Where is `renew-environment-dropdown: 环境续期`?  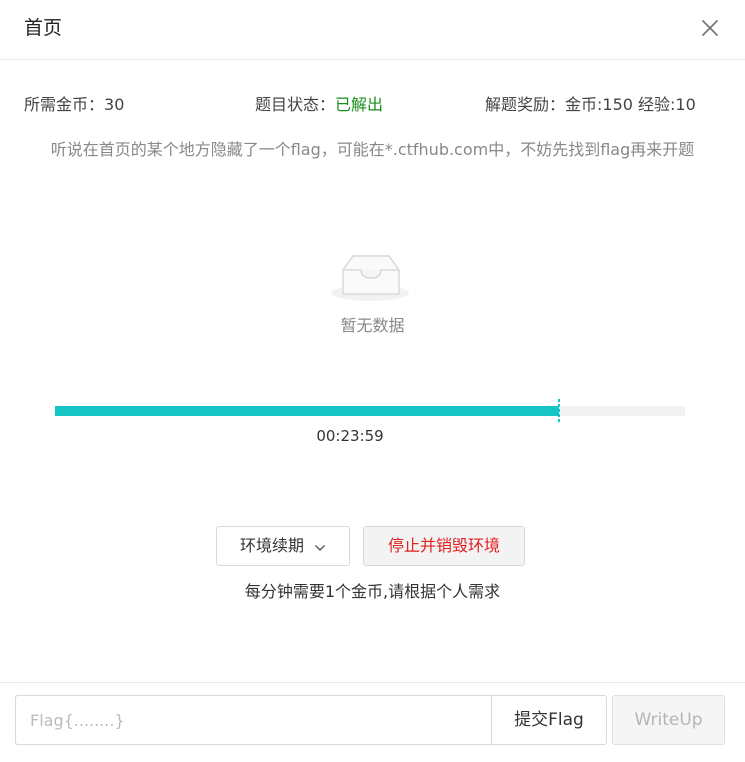 renew-environment-dropdown: 环境续期 is located at coordinates (283, 546).